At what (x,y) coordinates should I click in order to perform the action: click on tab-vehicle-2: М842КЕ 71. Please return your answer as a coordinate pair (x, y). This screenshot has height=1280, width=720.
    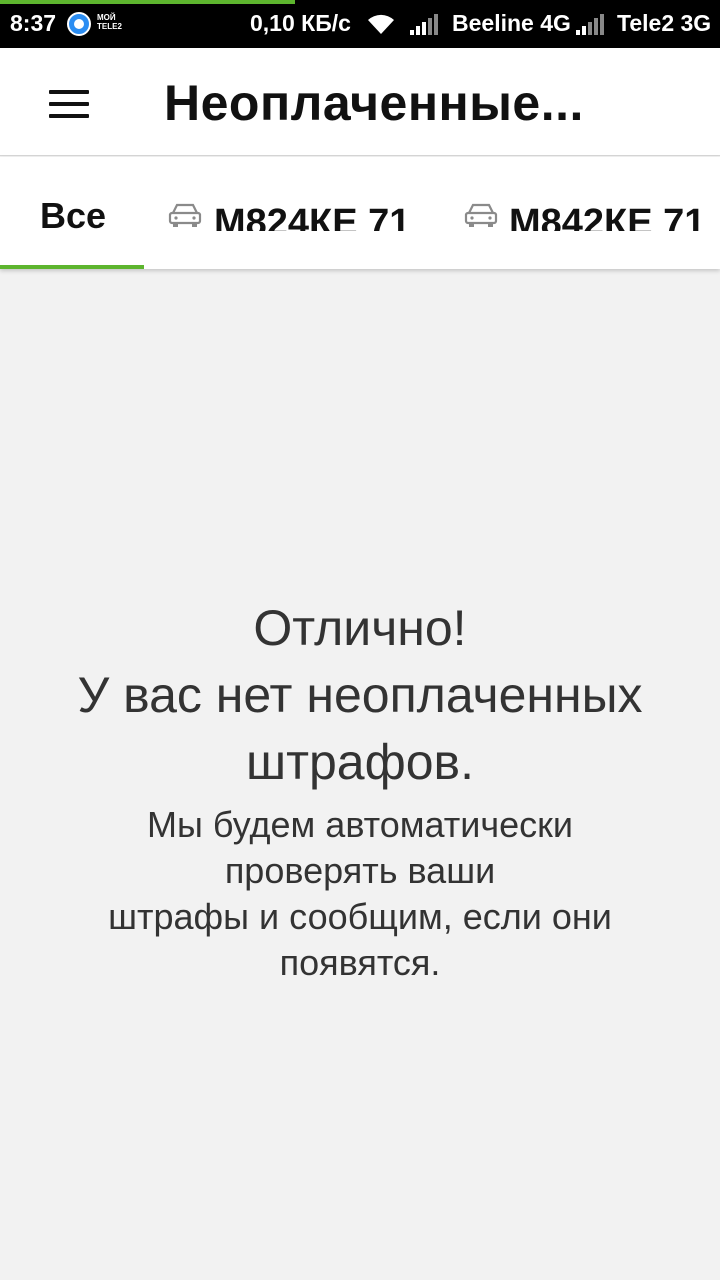
    Looking at the image, I should click on (582, 213).